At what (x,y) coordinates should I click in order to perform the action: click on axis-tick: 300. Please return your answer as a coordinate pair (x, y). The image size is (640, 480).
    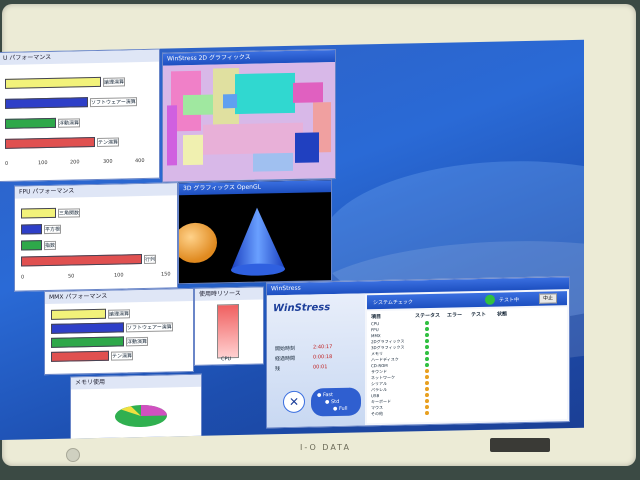
    Looking at the image, I should click on (108, 161).